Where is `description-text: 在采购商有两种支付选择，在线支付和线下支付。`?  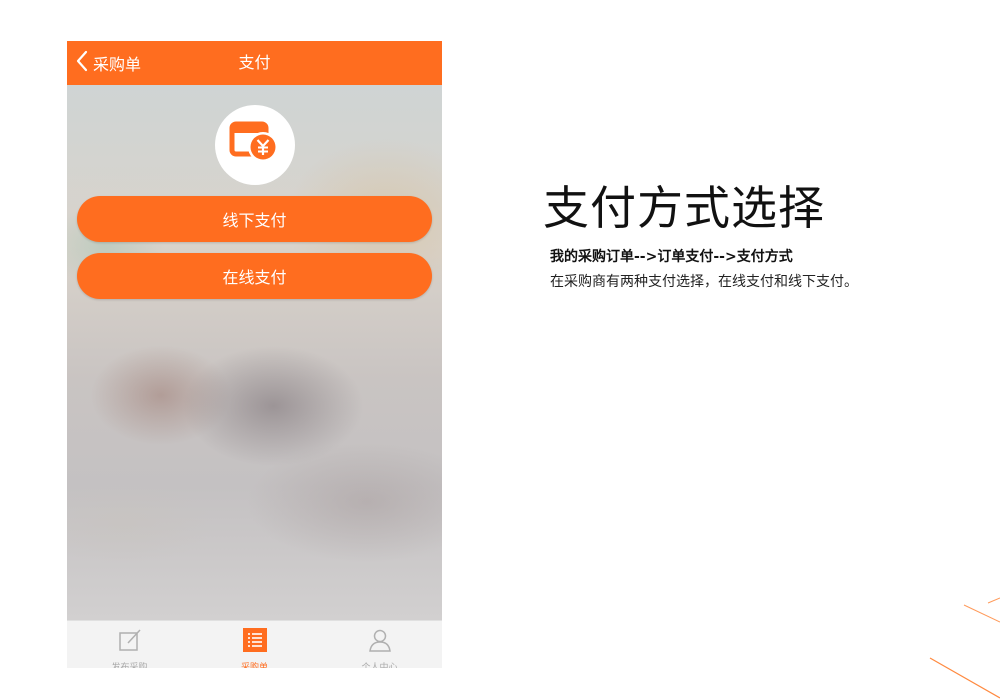
description-text: 在采购商有两种支付选择，在线支付和线下支付。 is located at coordinates (704, 282).